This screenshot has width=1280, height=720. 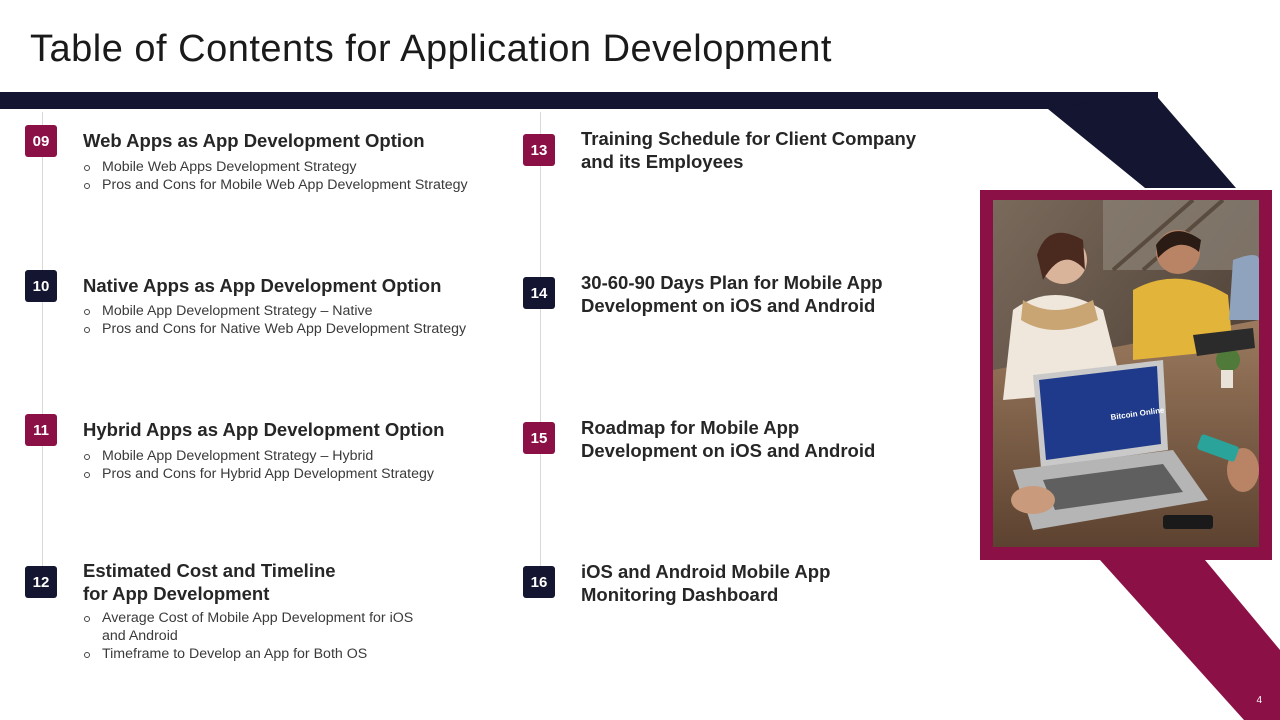 What do you see at coordinates (680, 594) in the screenshot?
I see `heading-line: Monitoring Dashboard` at bounding box center [680, 594].